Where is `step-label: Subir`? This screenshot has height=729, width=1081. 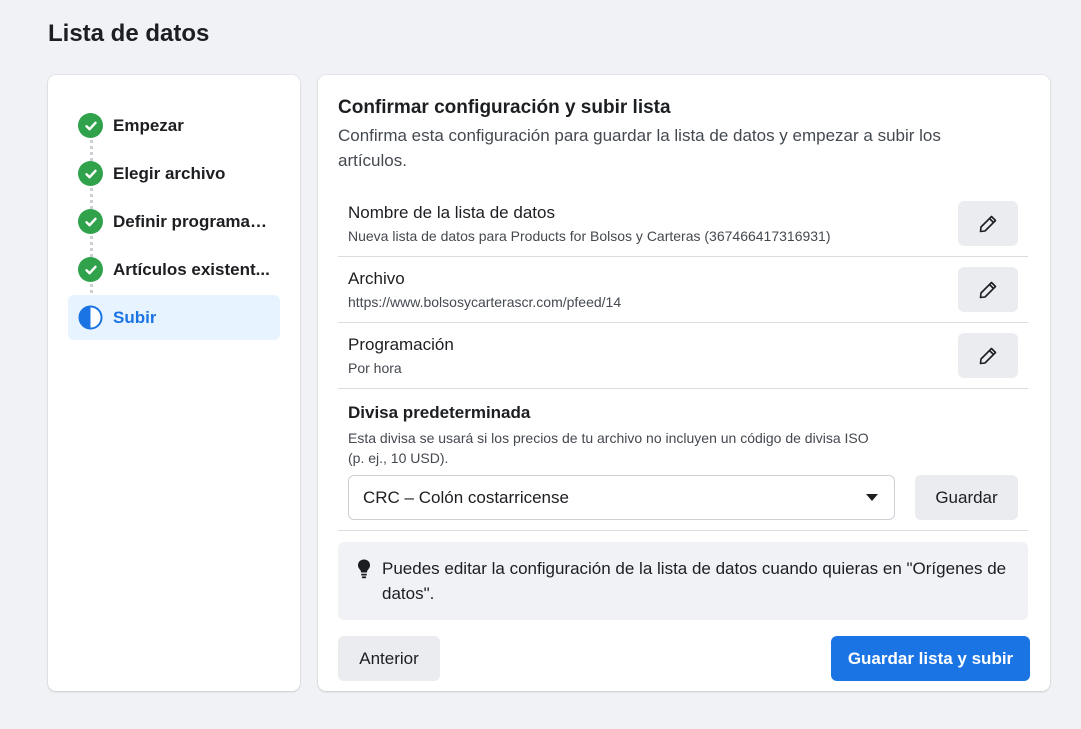 step-label: Subir is located at coordinates (135, 317).